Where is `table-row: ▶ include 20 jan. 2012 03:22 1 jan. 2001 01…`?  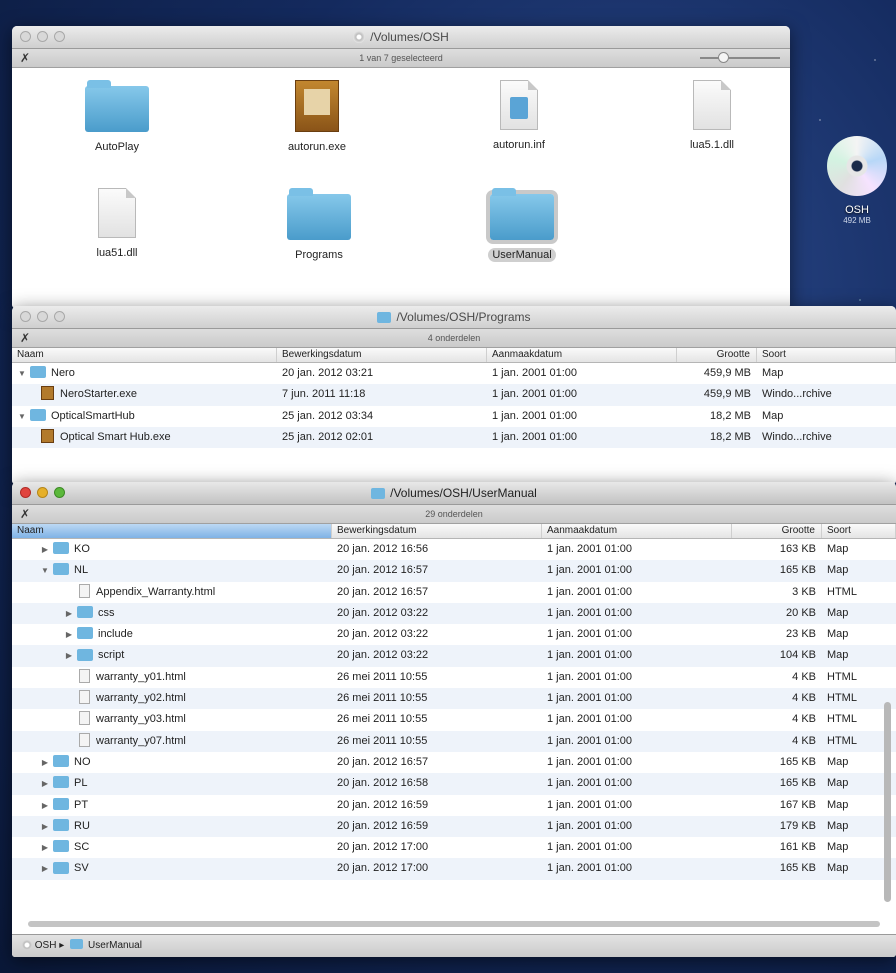
table-row: ▶ include 20 jan. 2012 03:22 1 jan. 2001 01… is located at coordinates (454, 634).